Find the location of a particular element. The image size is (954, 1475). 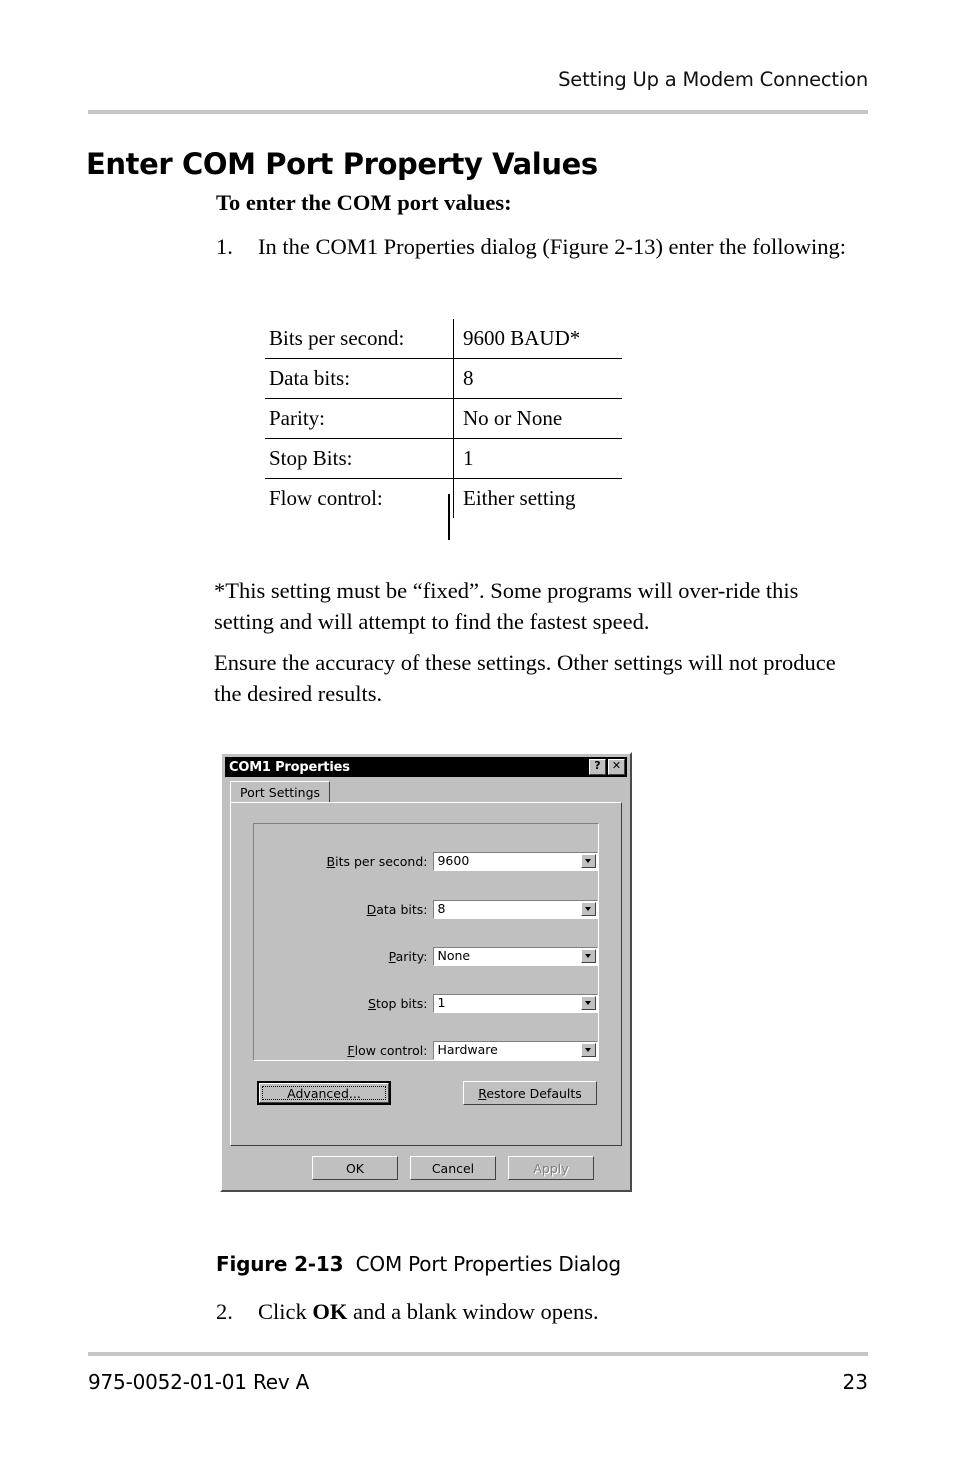

dialog-button-bar: OK Cancel Apply is located at coordinates (426, 1169).